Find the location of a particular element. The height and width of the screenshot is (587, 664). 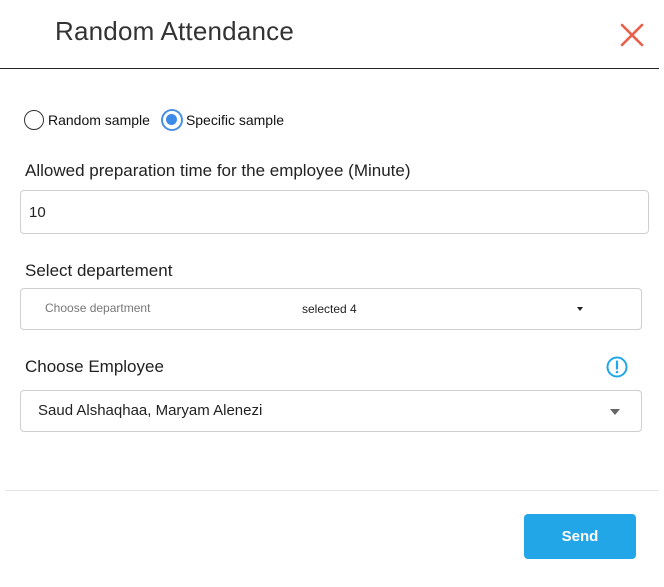

employee-label: Choose Employee is located at coordinates (94, 366).